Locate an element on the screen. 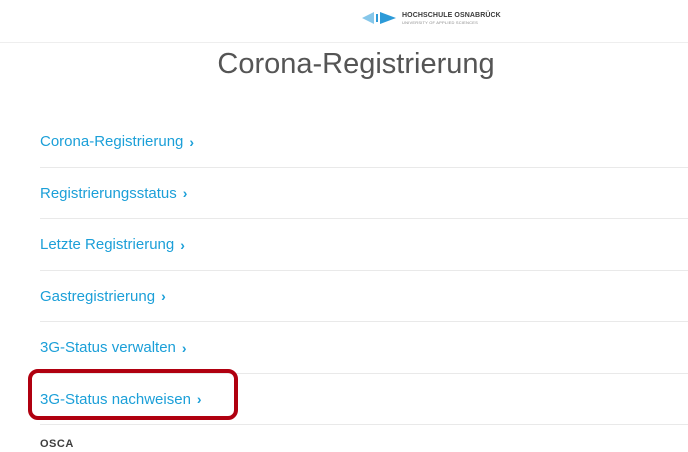 This screenshot has height=452, width=688. nav-item-registrierungsstatus: Registrierungsstatus › is located at coordinates (364, 193).